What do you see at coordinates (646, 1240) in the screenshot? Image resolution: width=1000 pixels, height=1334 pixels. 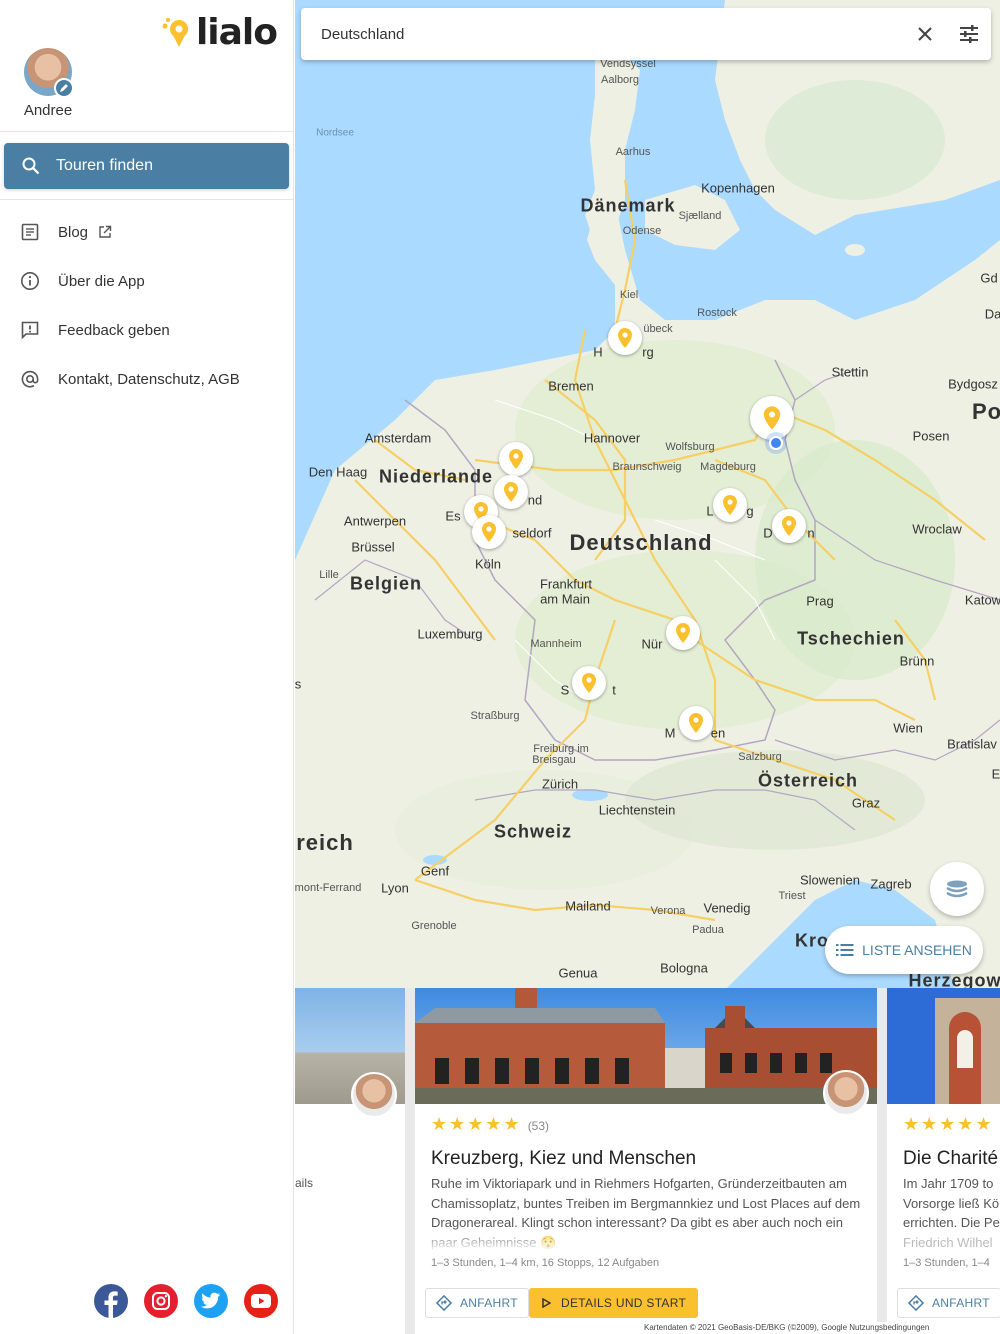 I see `fade-overlay` at bounding box center [646, 1240].